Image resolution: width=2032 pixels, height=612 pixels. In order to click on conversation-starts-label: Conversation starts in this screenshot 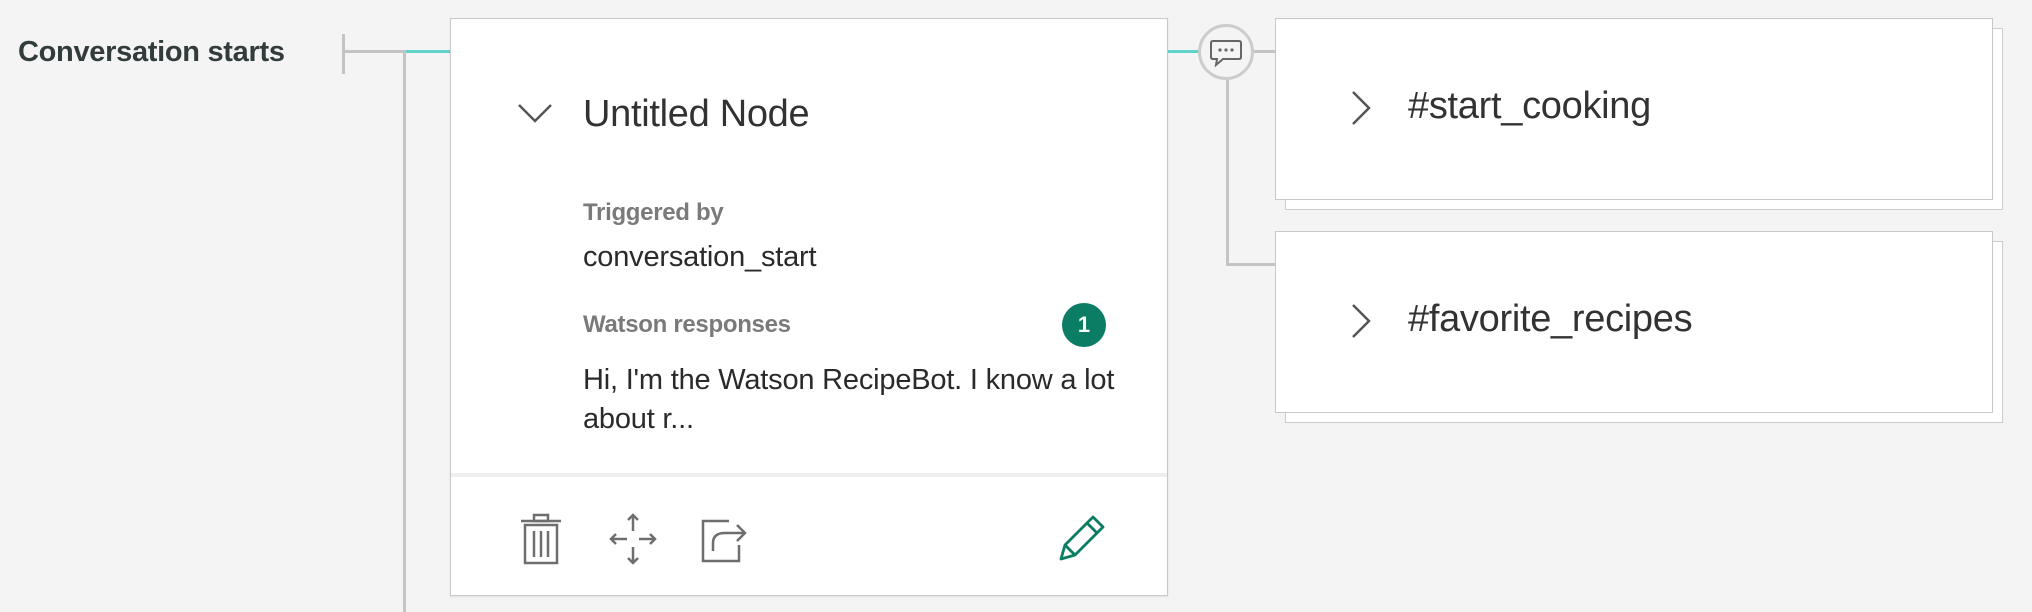, I will do `click(151, 52)`.